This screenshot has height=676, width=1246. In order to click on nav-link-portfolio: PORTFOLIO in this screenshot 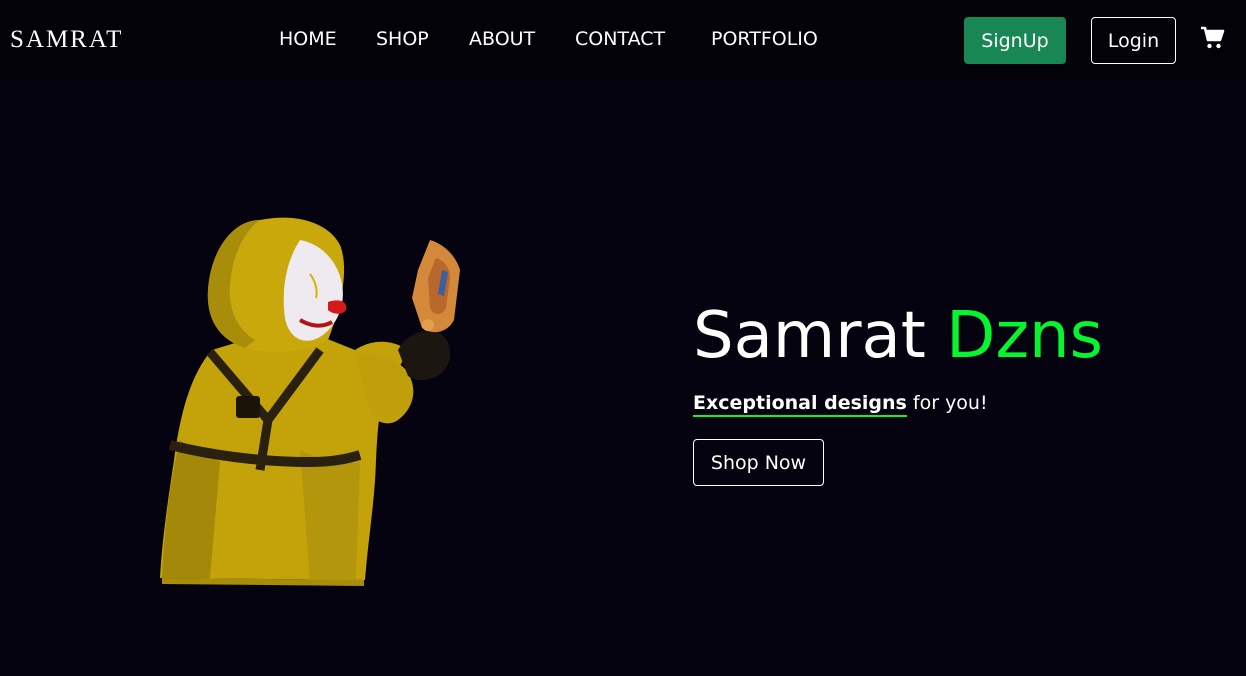, I will do `click(764, 39)`.